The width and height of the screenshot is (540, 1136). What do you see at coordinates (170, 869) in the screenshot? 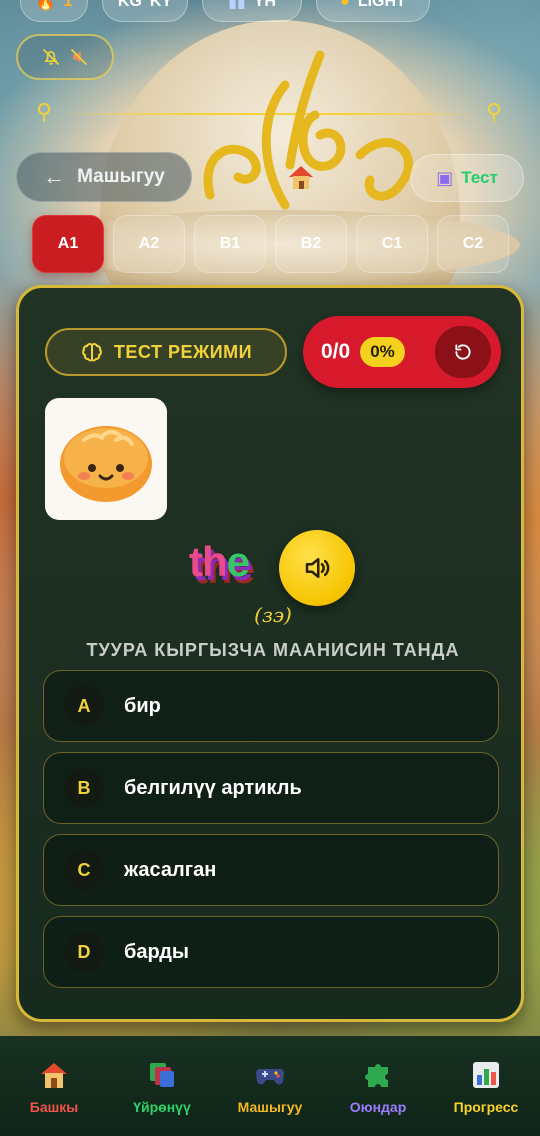
I see `option-text: жасалган` at bounding box center [170, 869].